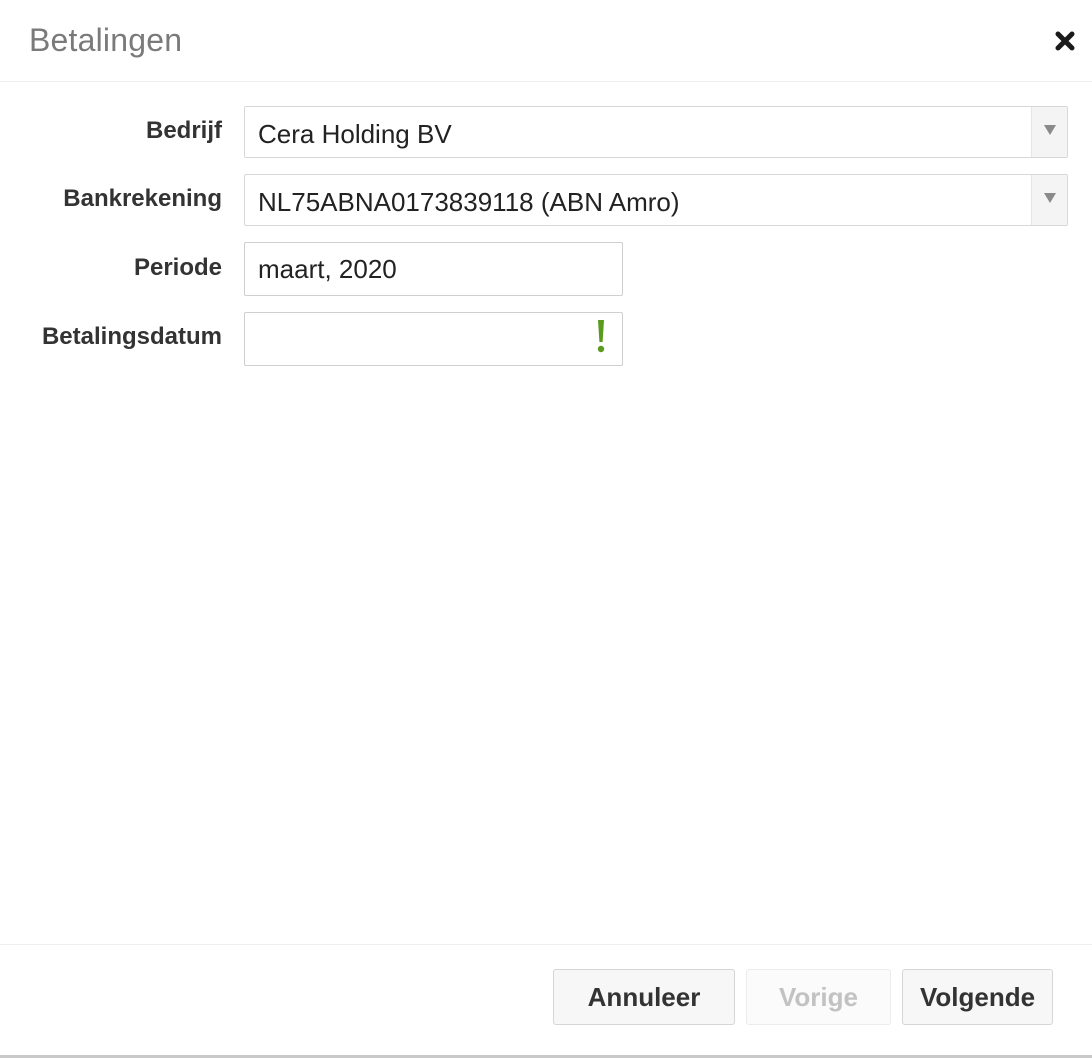  Describe the element at coordinates (106, 40) in the screenshot. I see `dialog-title: Betalingen` at that location.